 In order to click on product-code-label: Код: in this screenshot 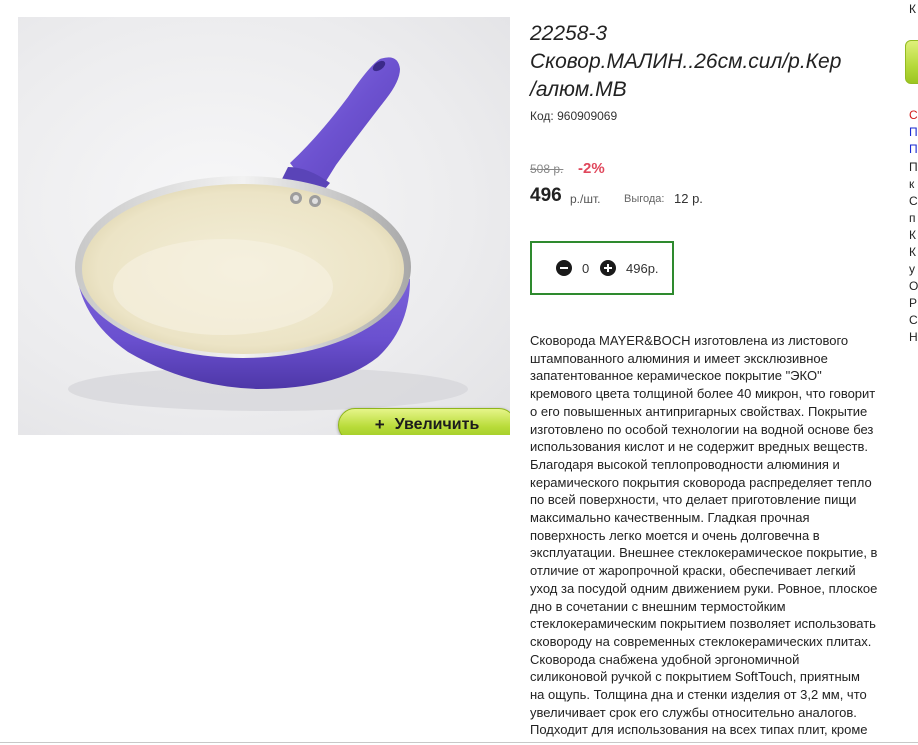, I will do `click(542, 116)`.